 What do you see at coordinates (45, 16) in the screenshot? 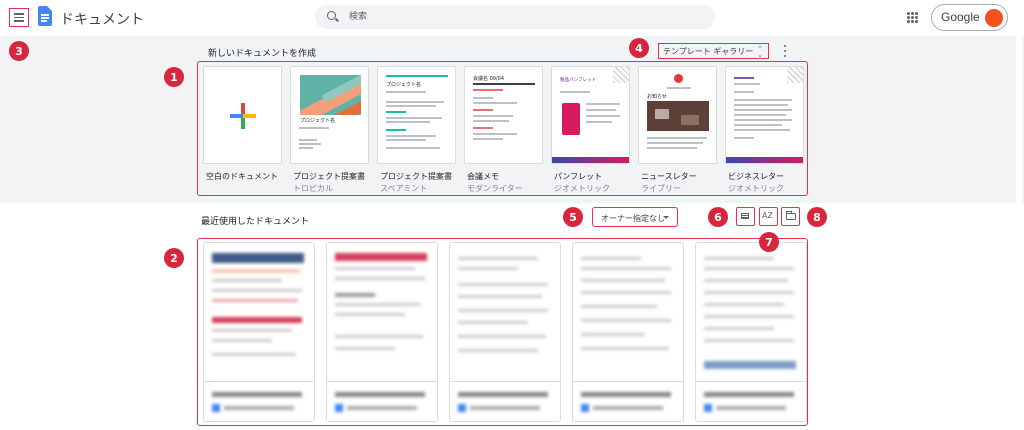
I see `docs-logo-icon` at bounding box center [45, 16].